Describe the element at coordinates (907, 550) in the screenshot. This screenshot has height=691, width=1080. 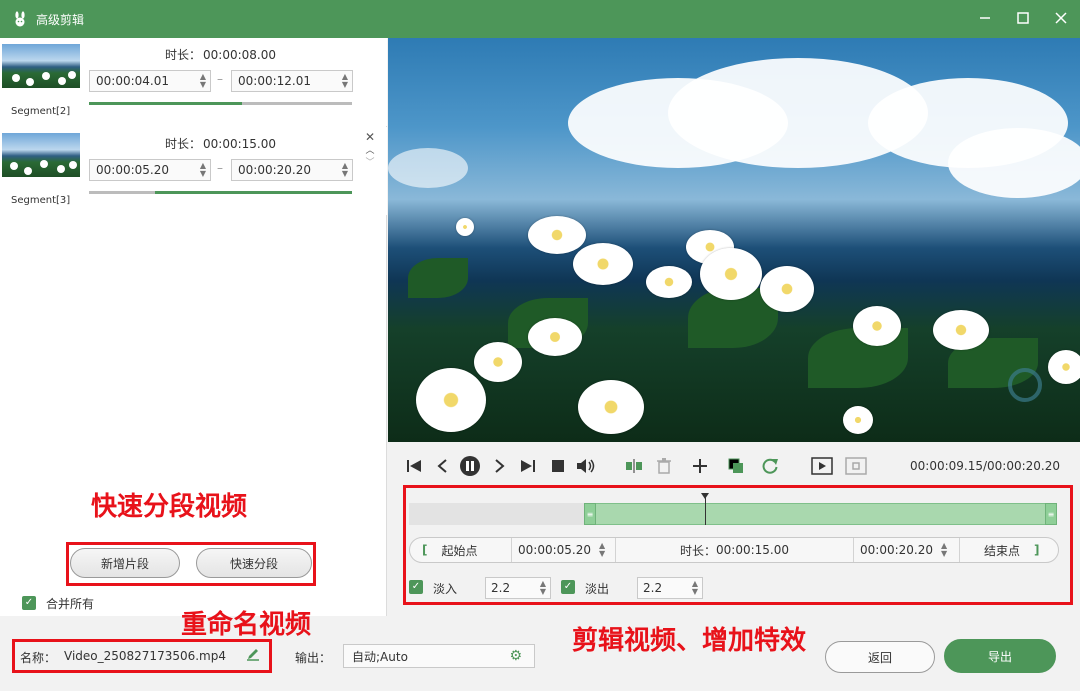
I see `range-end-input: 00:00:20.20 ▲ ▼` at that location.